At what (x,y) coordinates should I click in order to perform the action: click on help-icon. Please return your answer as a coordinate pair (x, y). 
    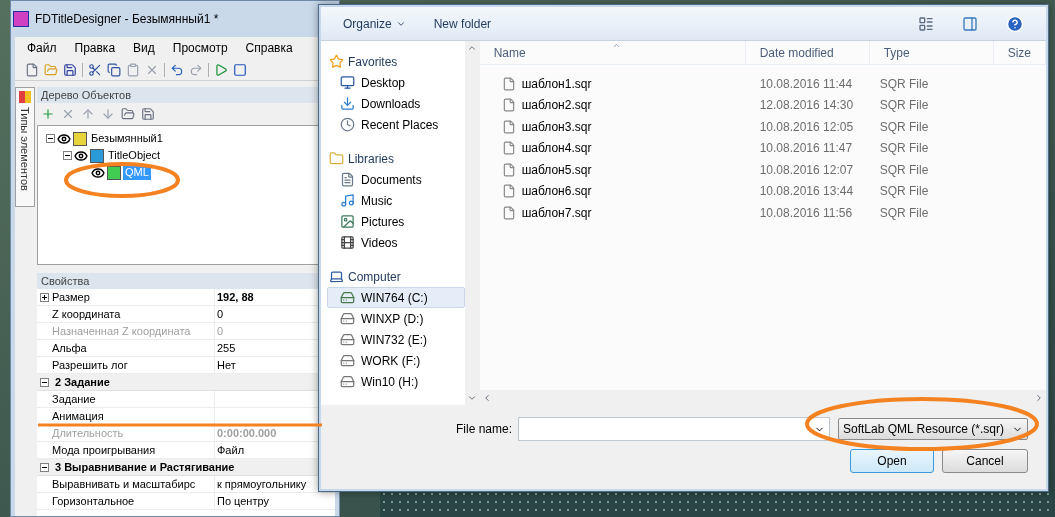
    Looking at the image, I should click on (1015, 23).